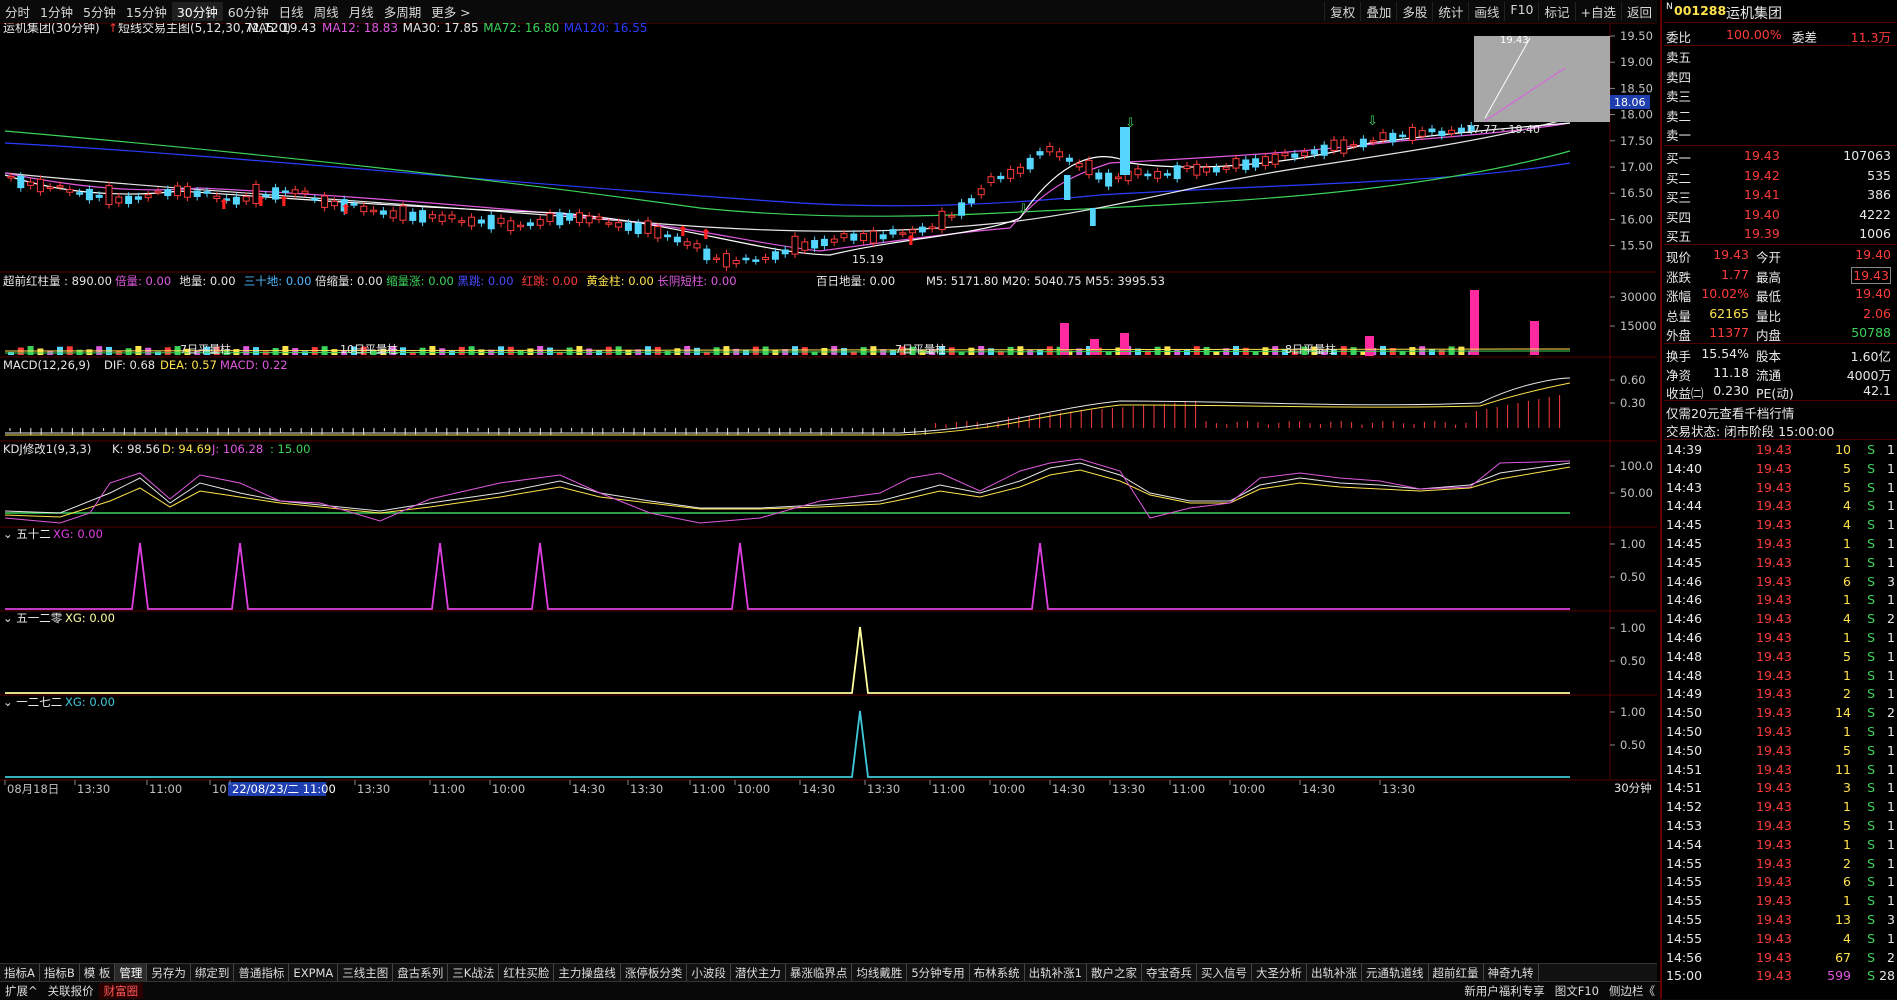 This screenshot has width=1897, height=1000. Describe the element at coordinates (1450, 11) in the screenshot. I see `toolbar-button: 统计` at that location.